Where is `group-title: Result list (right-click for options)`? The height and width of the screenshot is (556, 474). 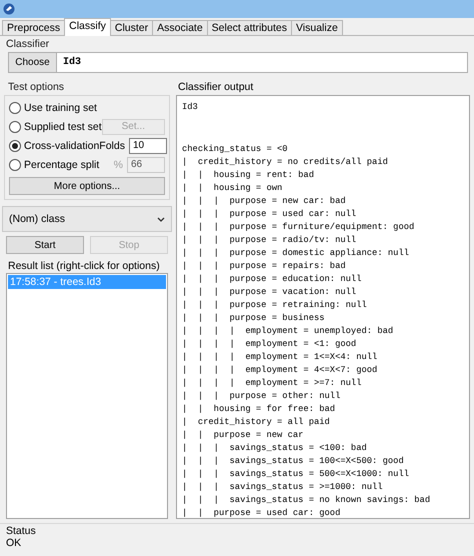 group-title: Result list (right-click for options) is located at coordinates (84, 266).